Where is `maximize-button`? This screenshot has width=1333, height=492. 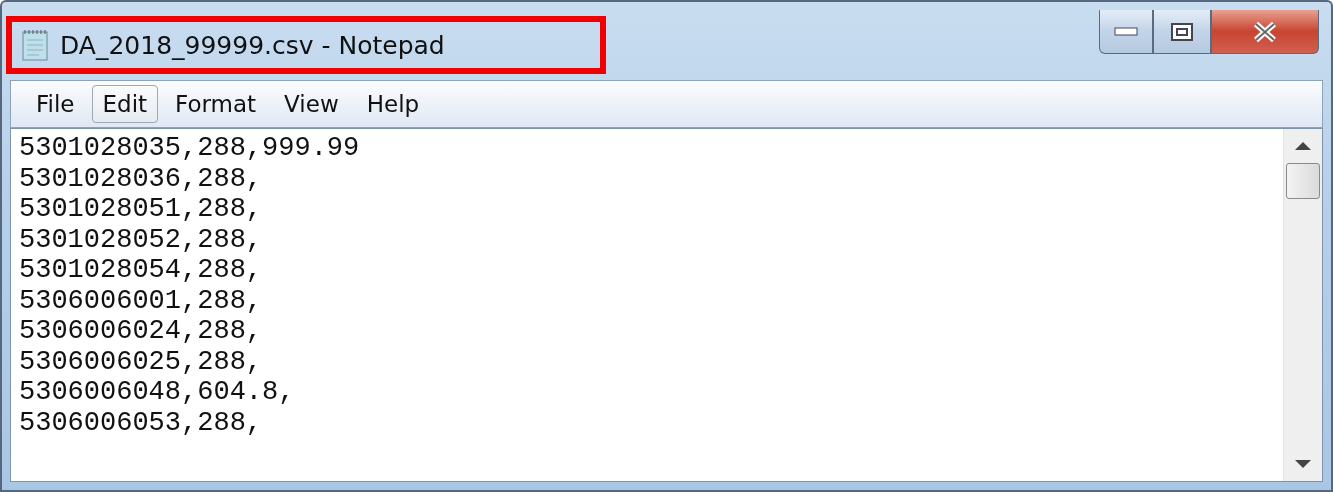
maximize-button is located at coordinates (1182, 32).